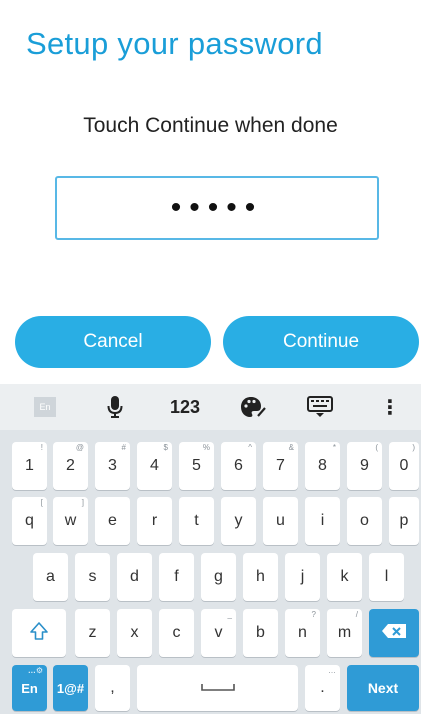 This screenshot has height=714, width=421. I want to click on key-hint: [, so click(41, 502).